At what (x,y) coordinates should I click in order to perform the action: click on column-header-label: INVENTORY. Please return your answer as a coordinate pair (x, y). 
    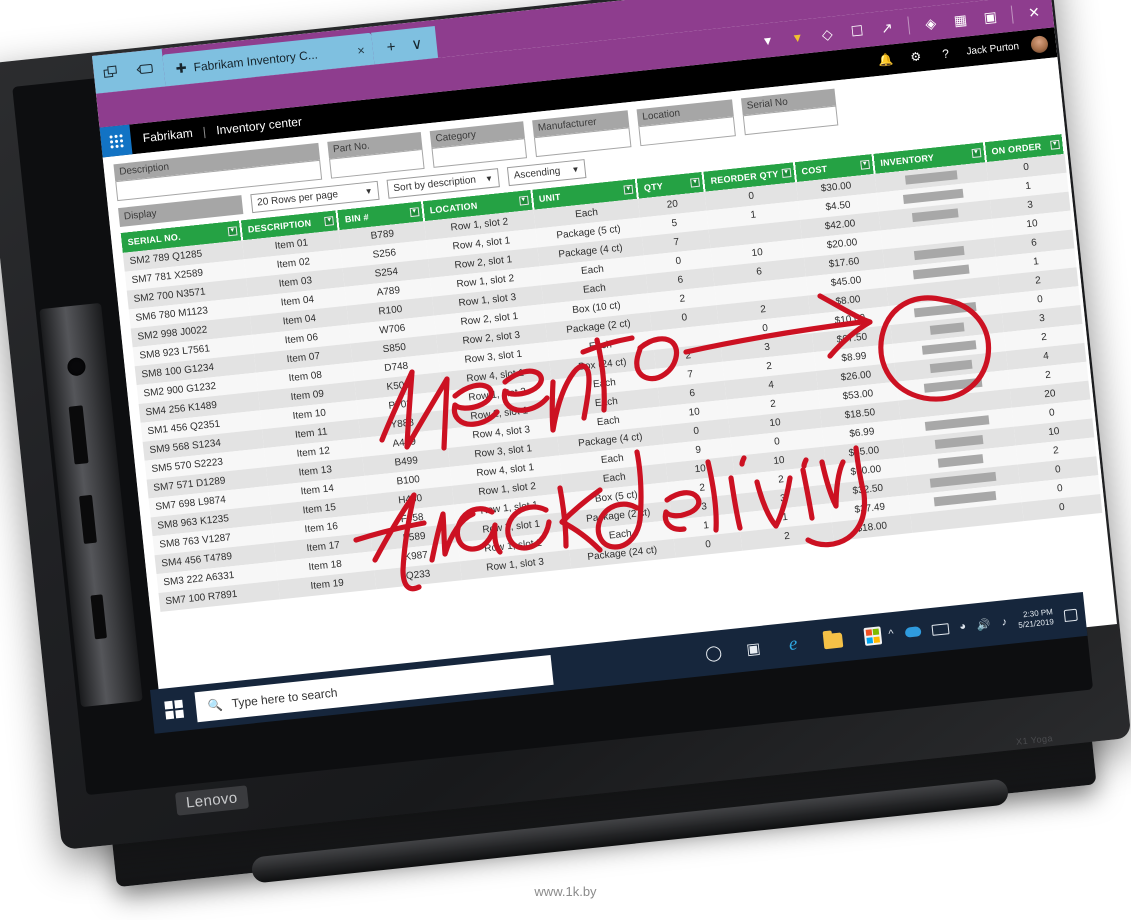
    Looking at the image, I should click on (907, 160).